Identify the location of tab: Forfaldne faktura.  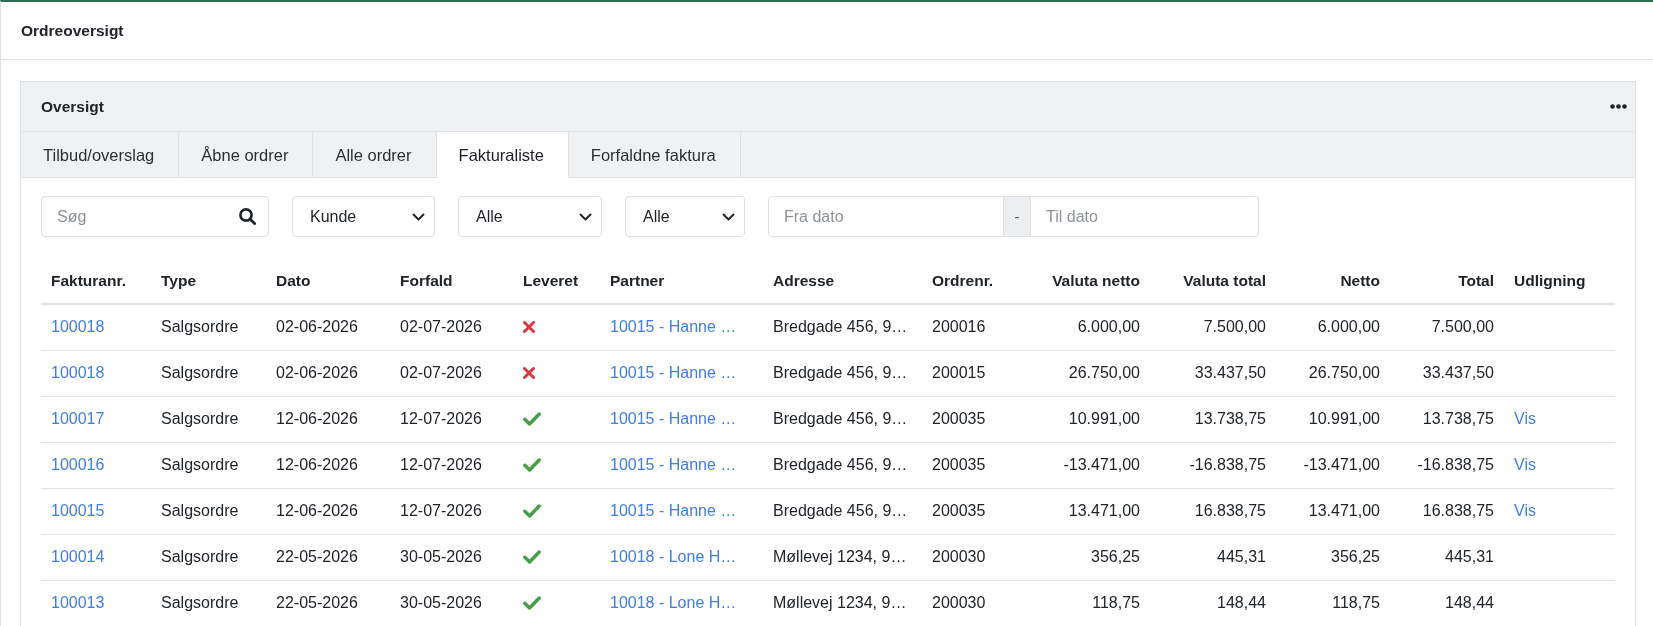
(654, 155).